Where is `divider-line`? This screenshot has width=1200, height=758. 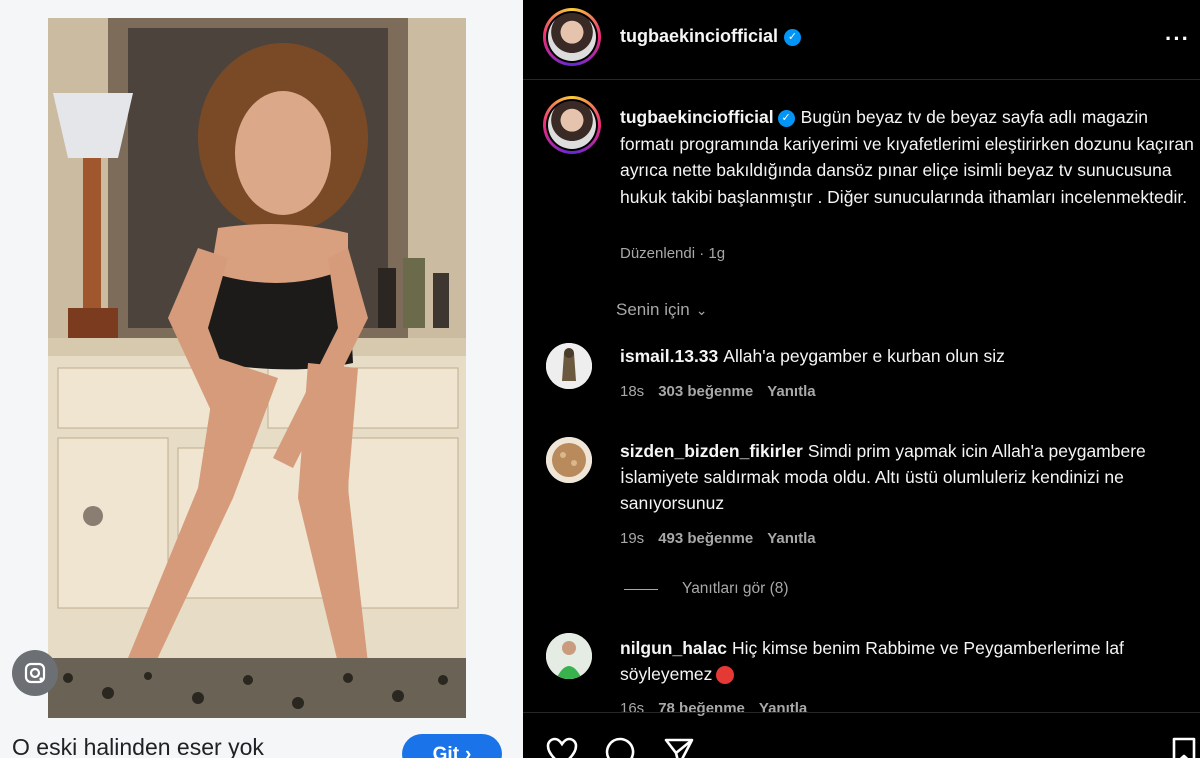 divider-line is located at coordinates (641, 589).